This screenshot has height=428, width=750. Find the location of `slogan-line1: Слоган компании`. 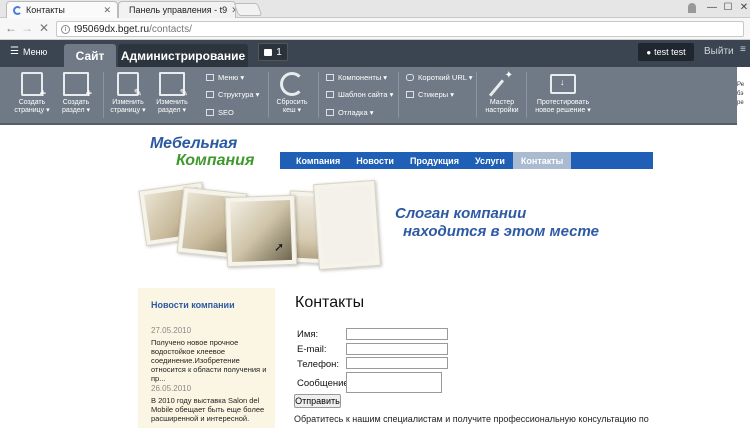

slogan-line1: Слоган компании is located at coordinates (461, 213).